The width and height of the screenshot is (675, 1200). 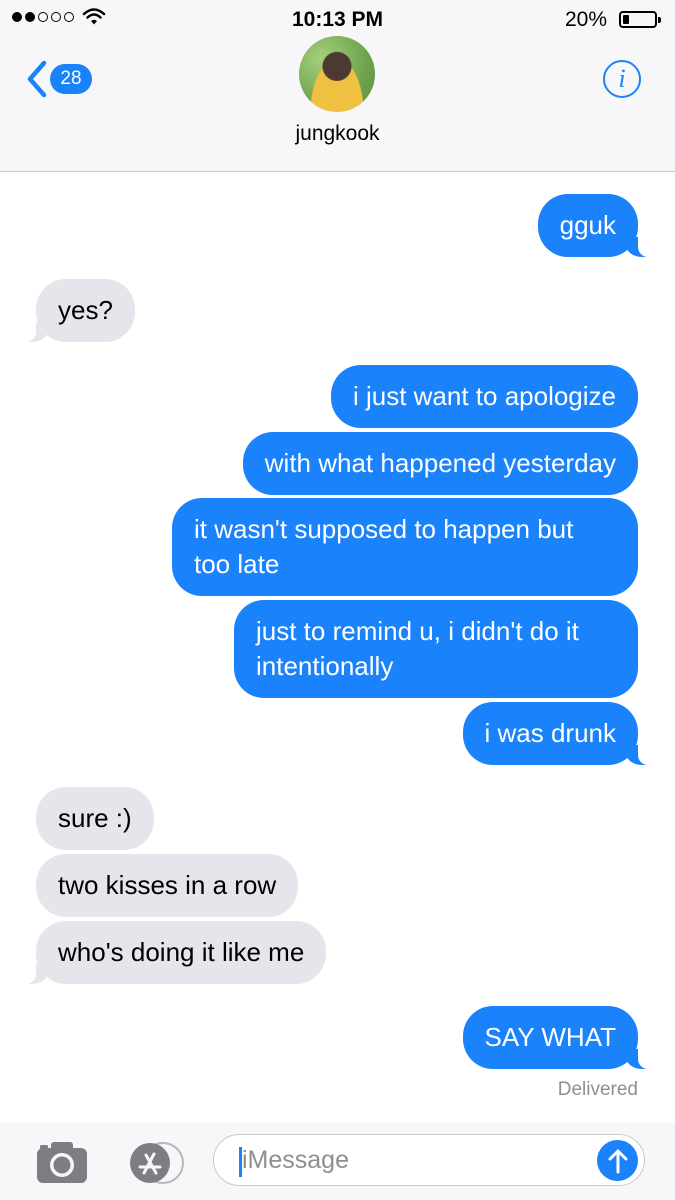 I want to click on message-bubble-incoming: two kisses in a row, so click(x=167, y=885).